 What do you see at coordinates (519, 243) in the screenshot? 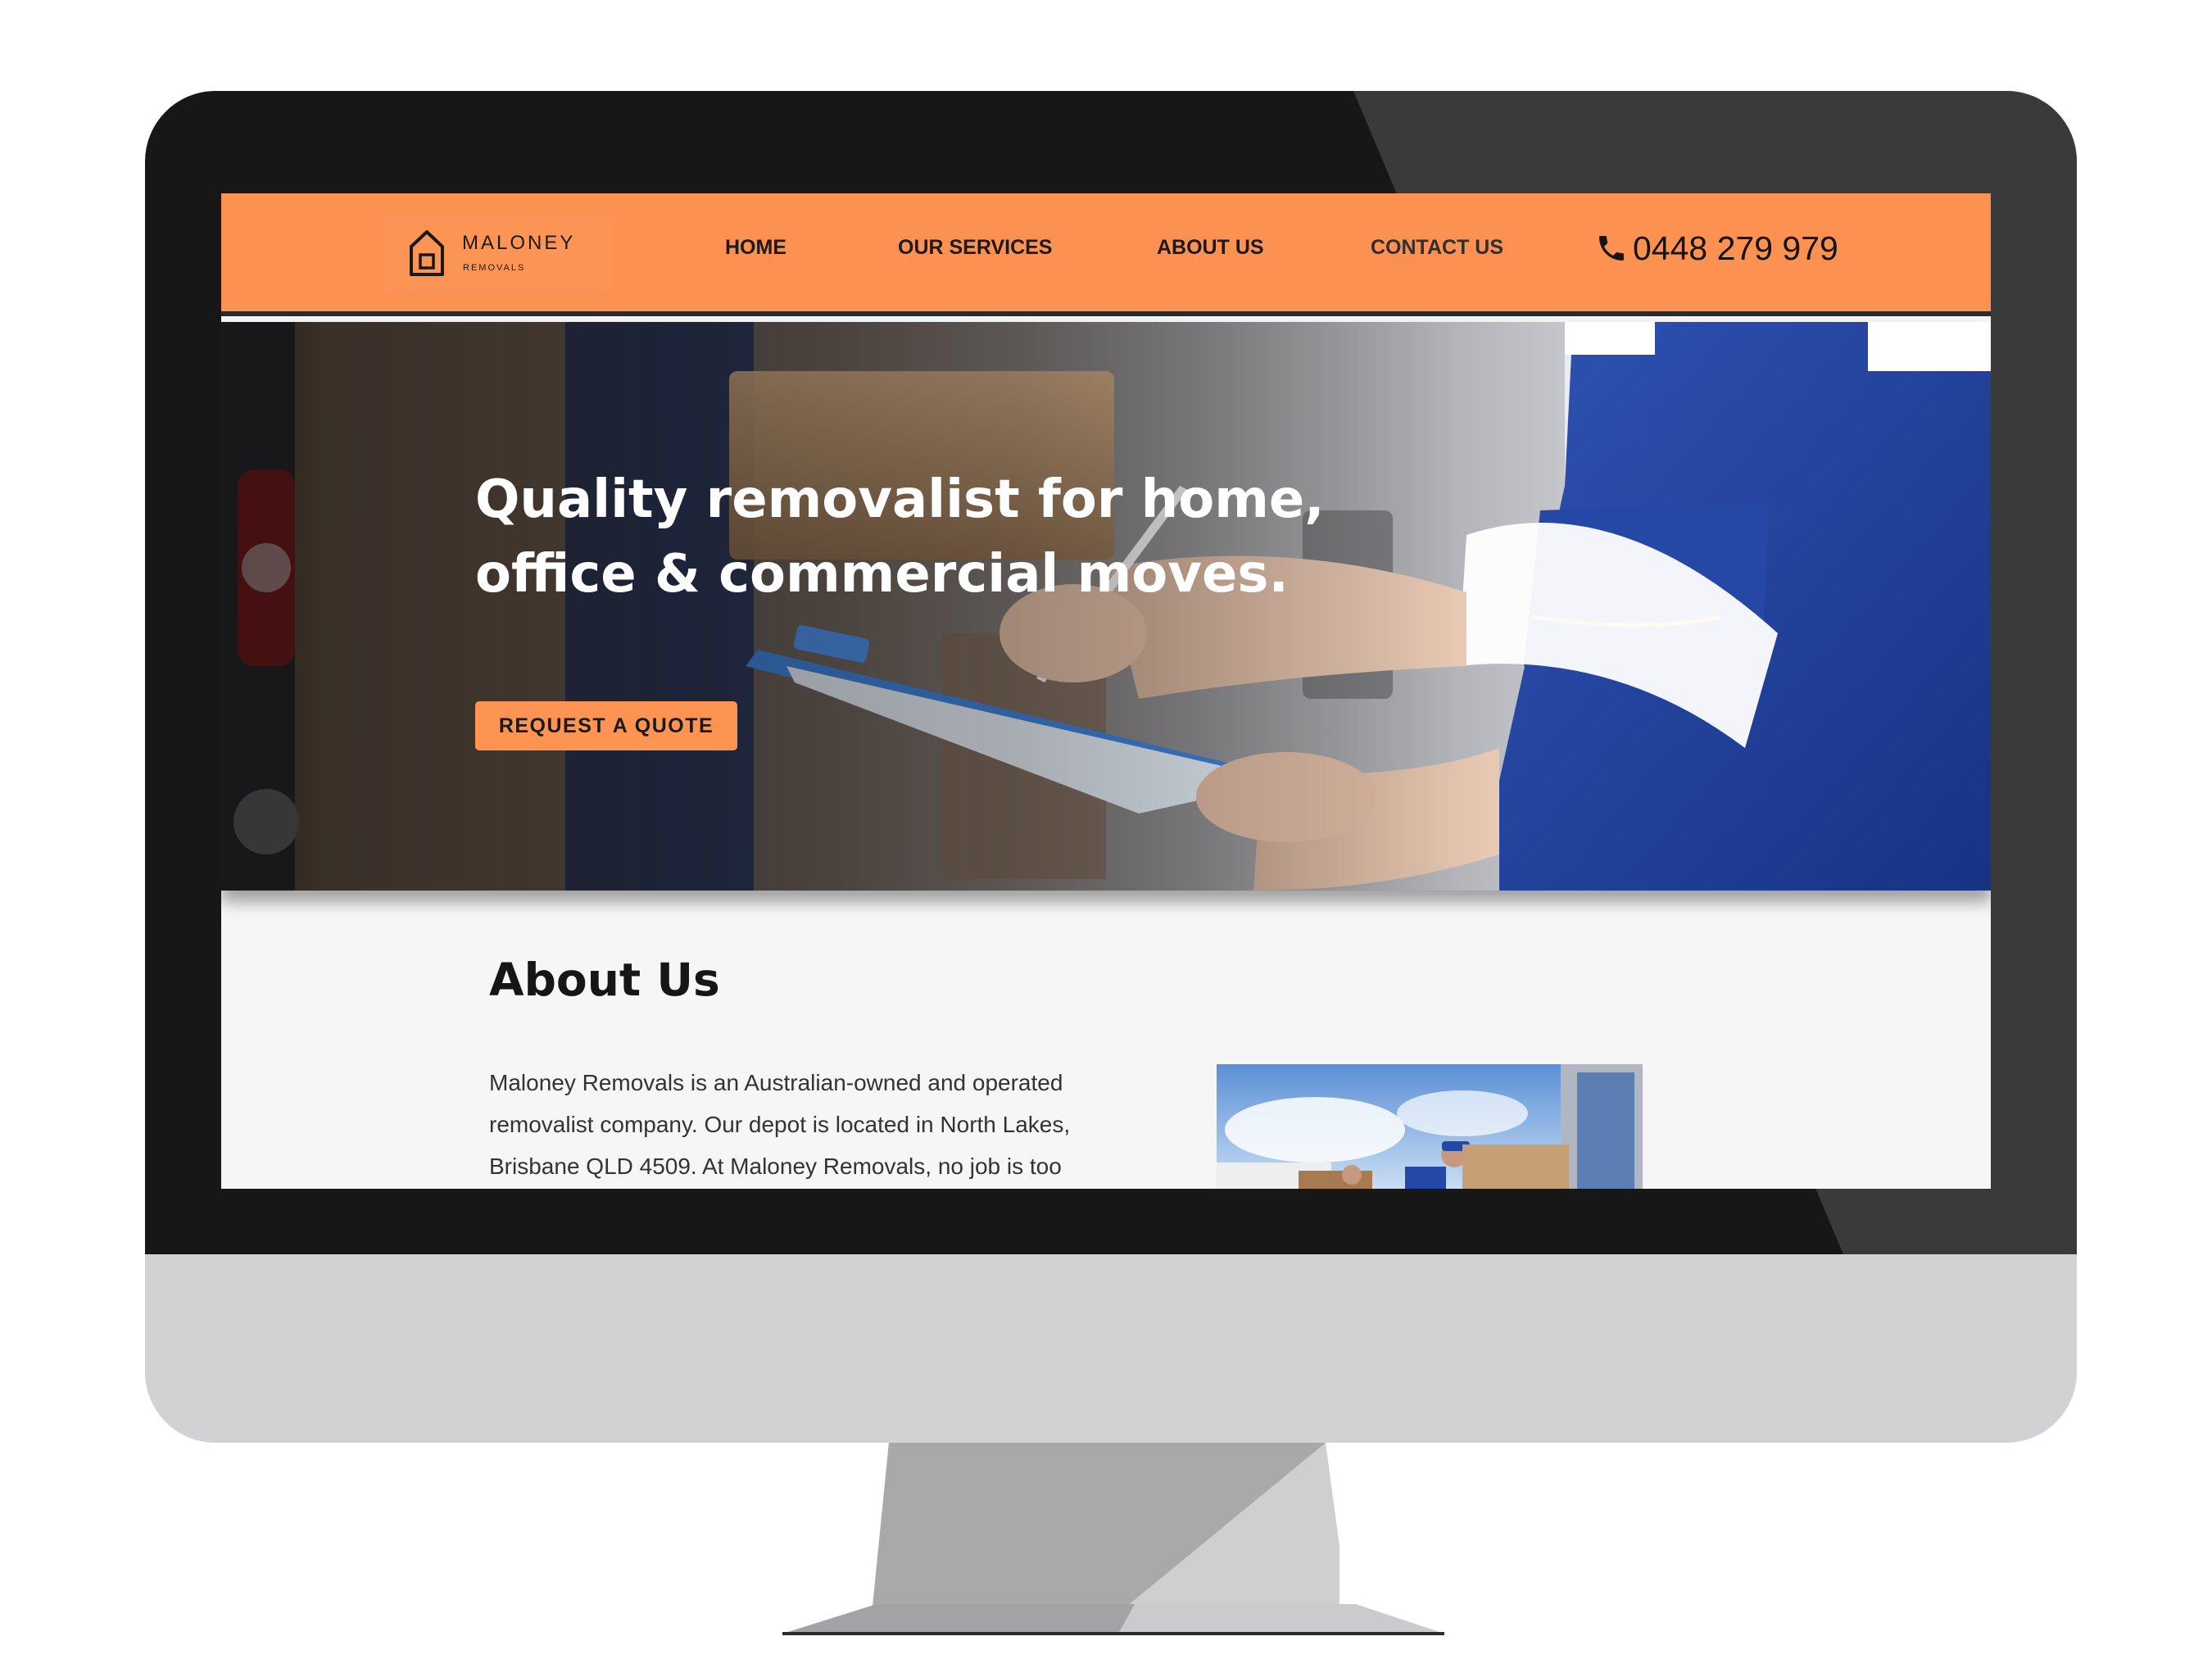
I see `logo-name: MALONEY` at bounding box center [519, 243].